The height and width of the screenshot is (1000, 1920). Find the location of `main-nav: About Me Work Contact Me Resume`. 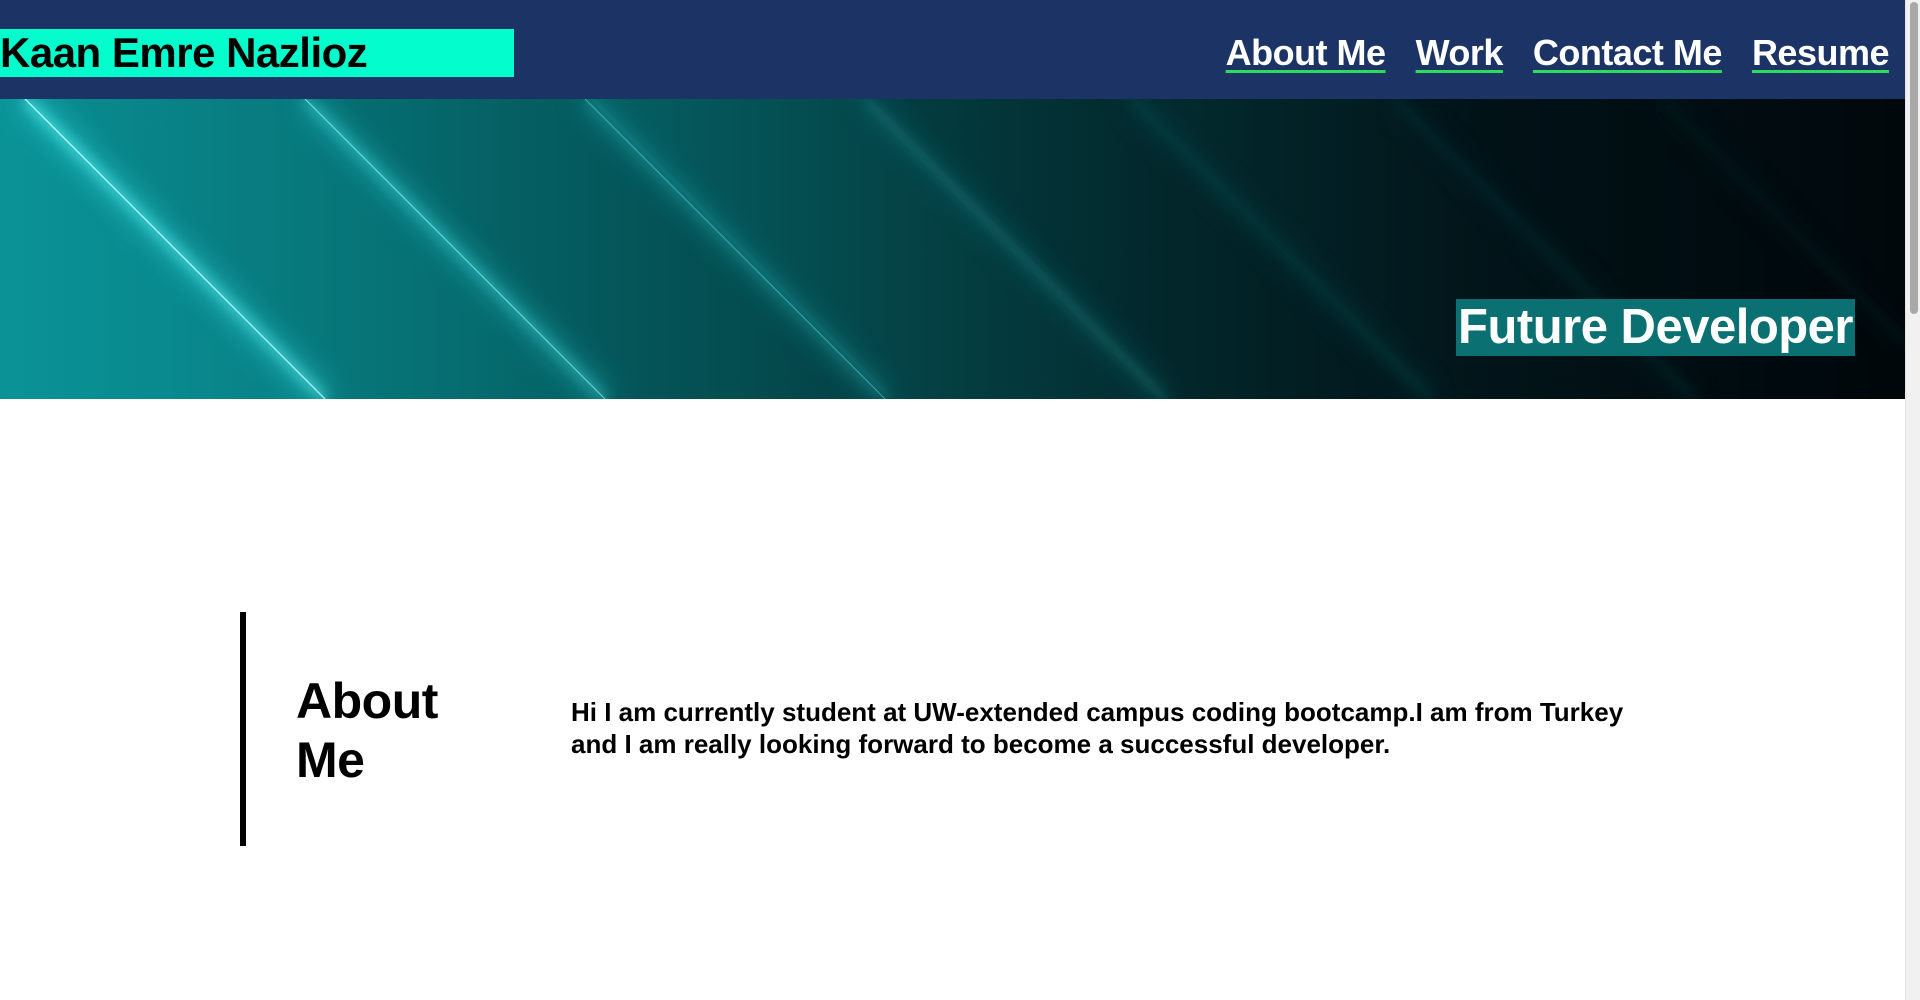

main-nav: About Me Work Contact Me Resume is located at coordinates (1558, 53).